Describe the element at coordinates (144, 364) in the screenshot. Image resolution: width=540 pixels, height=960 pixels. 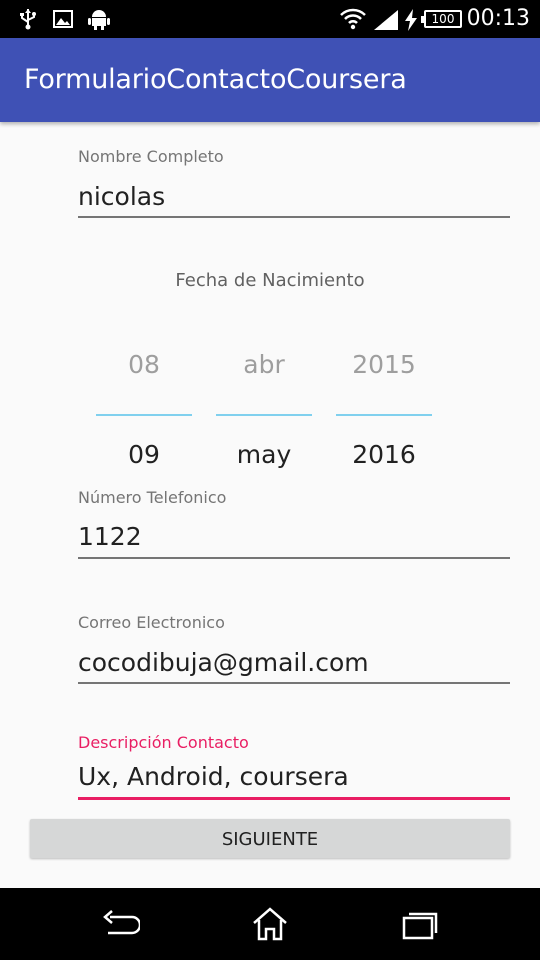
I see `day-picker-previous: 08` at that location.